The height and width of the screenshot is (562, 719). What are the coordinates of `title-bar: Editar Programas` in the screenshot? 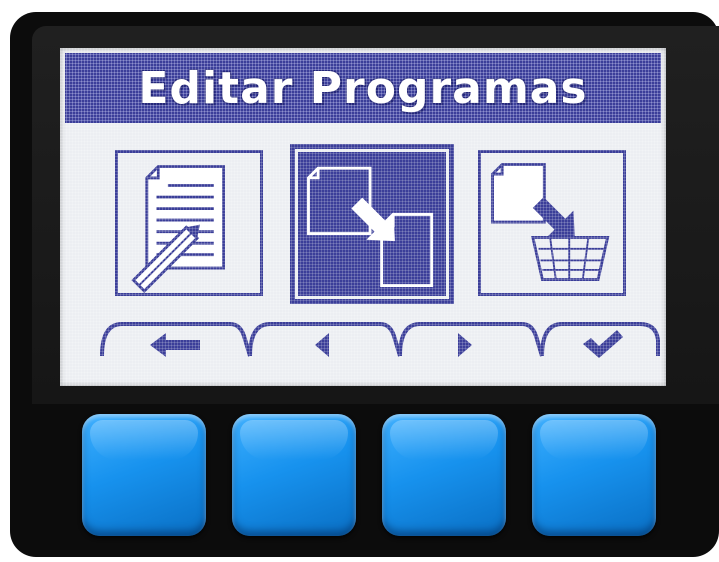 It's located at (363, 88).